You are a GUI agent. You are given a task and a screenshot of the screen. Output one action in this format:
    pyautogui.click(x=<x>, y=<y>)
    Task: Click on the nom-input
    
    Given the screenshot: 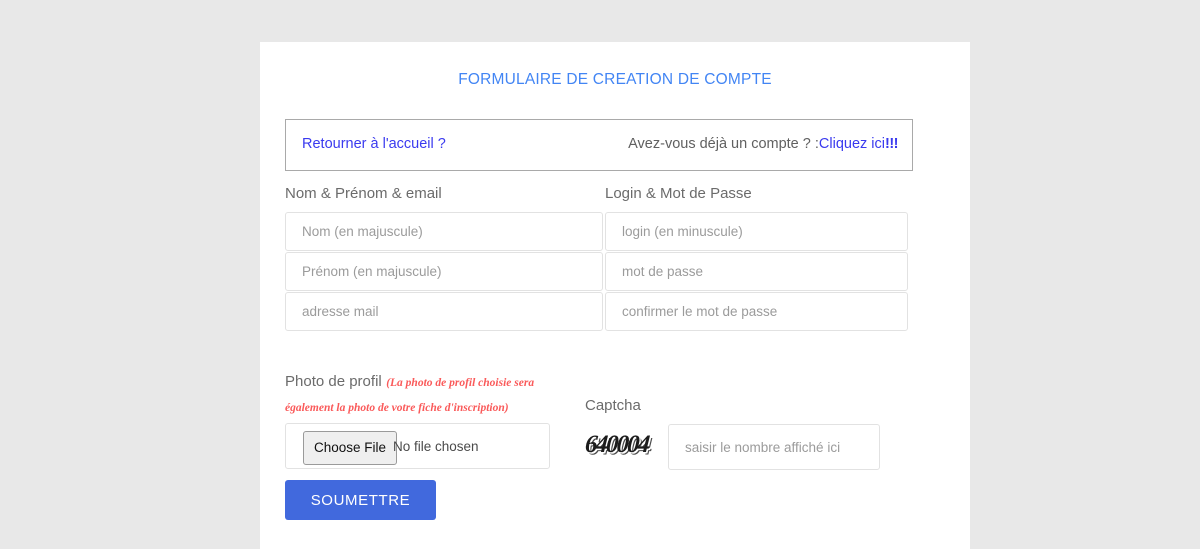 What is the action you would take?
    pyautogui.click(x=444, y=231)
    